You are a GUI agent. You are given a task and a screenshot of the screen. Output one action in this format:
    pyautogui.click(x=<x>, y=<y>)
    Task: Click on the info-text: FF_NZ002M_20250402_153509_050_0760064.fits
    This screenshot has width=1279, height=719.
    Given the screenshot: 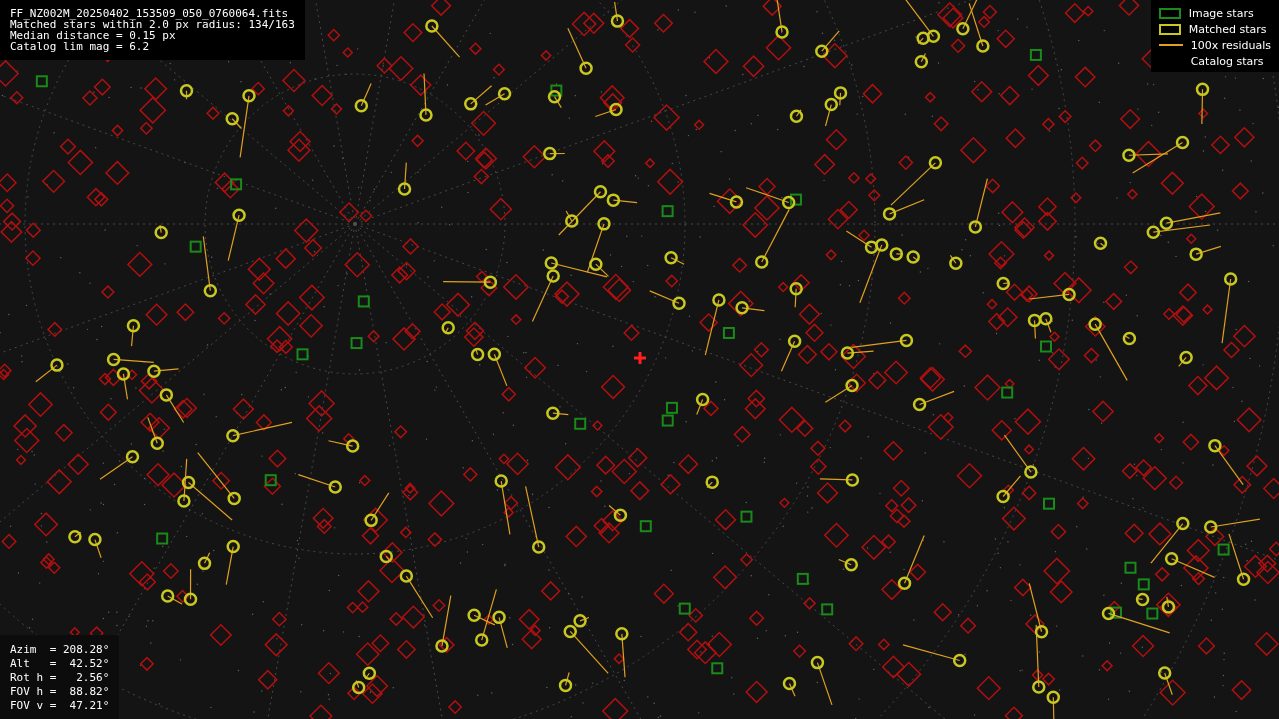 What is the action you would take?
    pyautogui.click(x=150, y=13)
    